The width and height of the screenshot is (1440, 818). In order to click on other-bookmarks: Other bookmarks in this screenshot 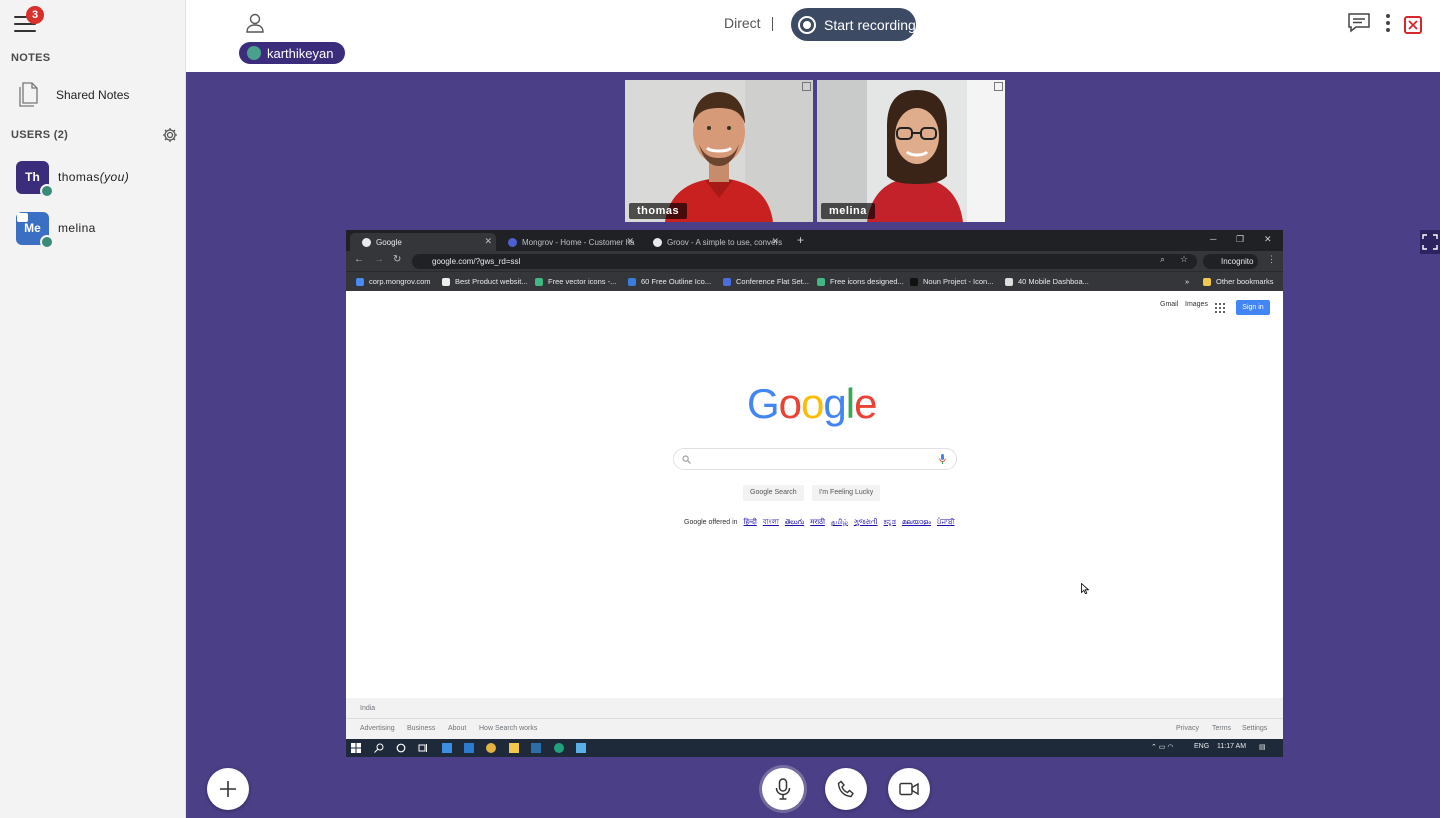, I will do `click(1238, 281)`.